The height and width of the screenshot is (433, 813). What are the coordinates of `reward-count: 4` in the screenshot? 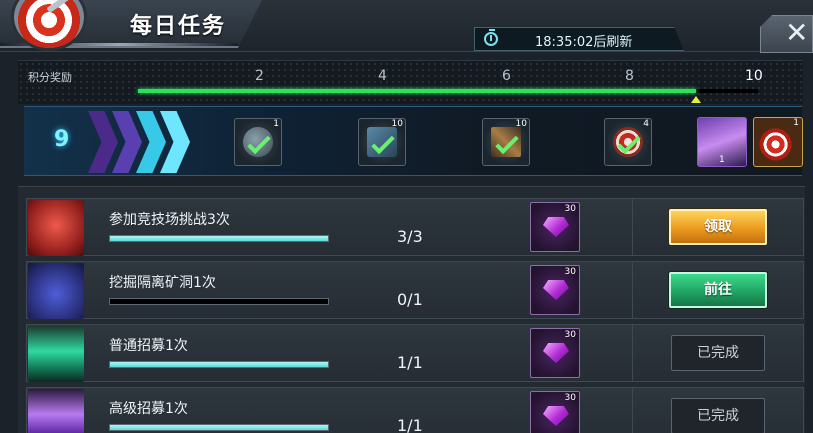 It's located at (646, 124).